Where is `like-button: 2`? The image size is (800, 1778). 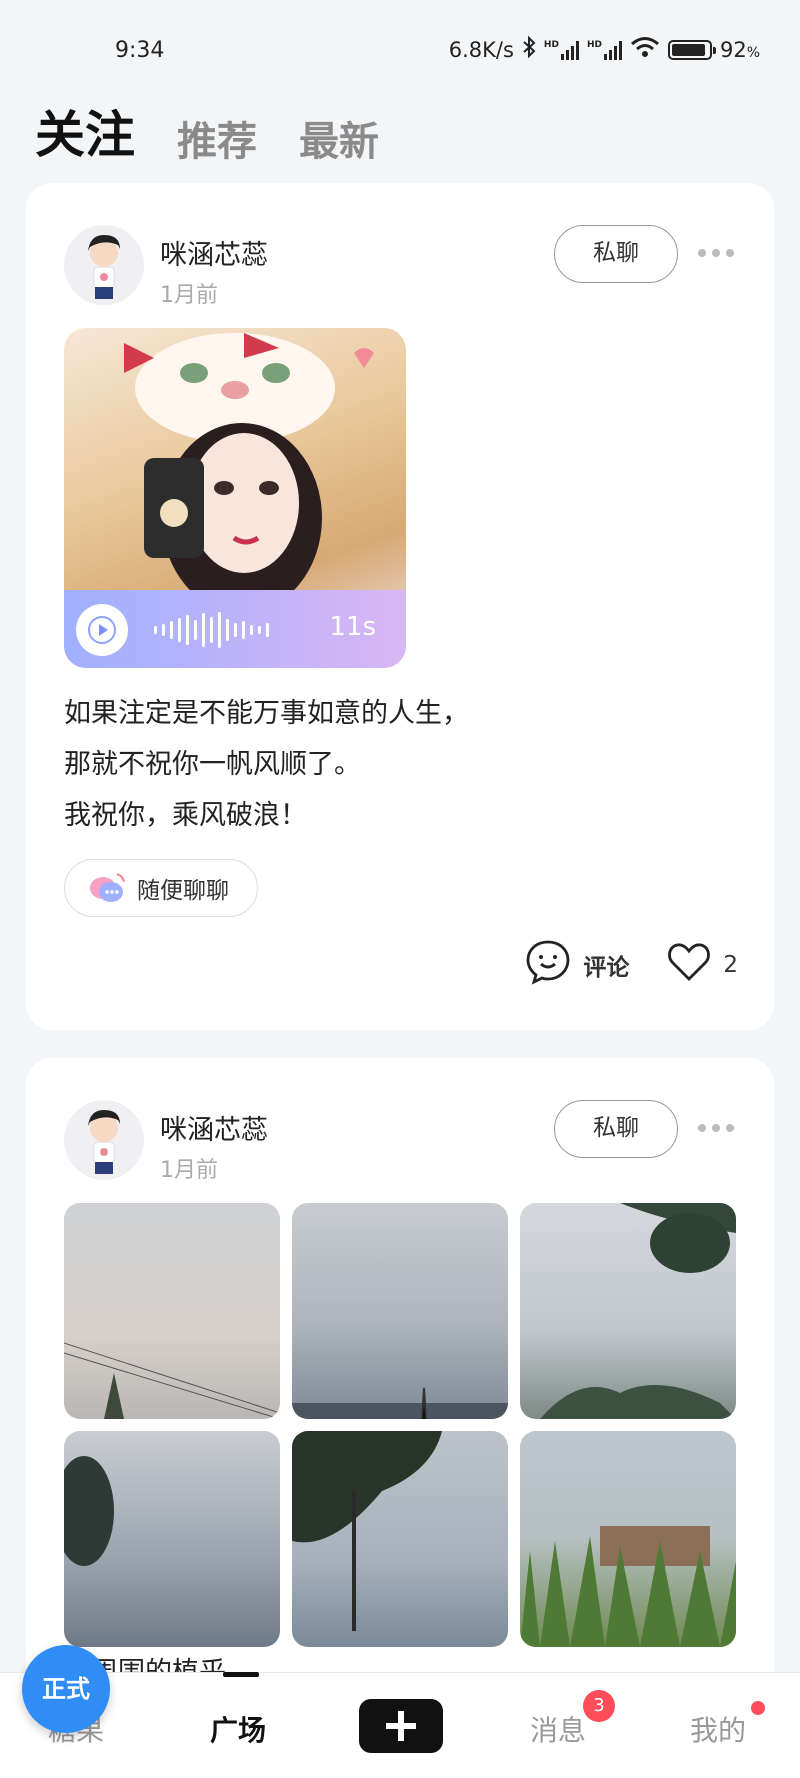 like-button: 2 is located at coordinates (702, 965).